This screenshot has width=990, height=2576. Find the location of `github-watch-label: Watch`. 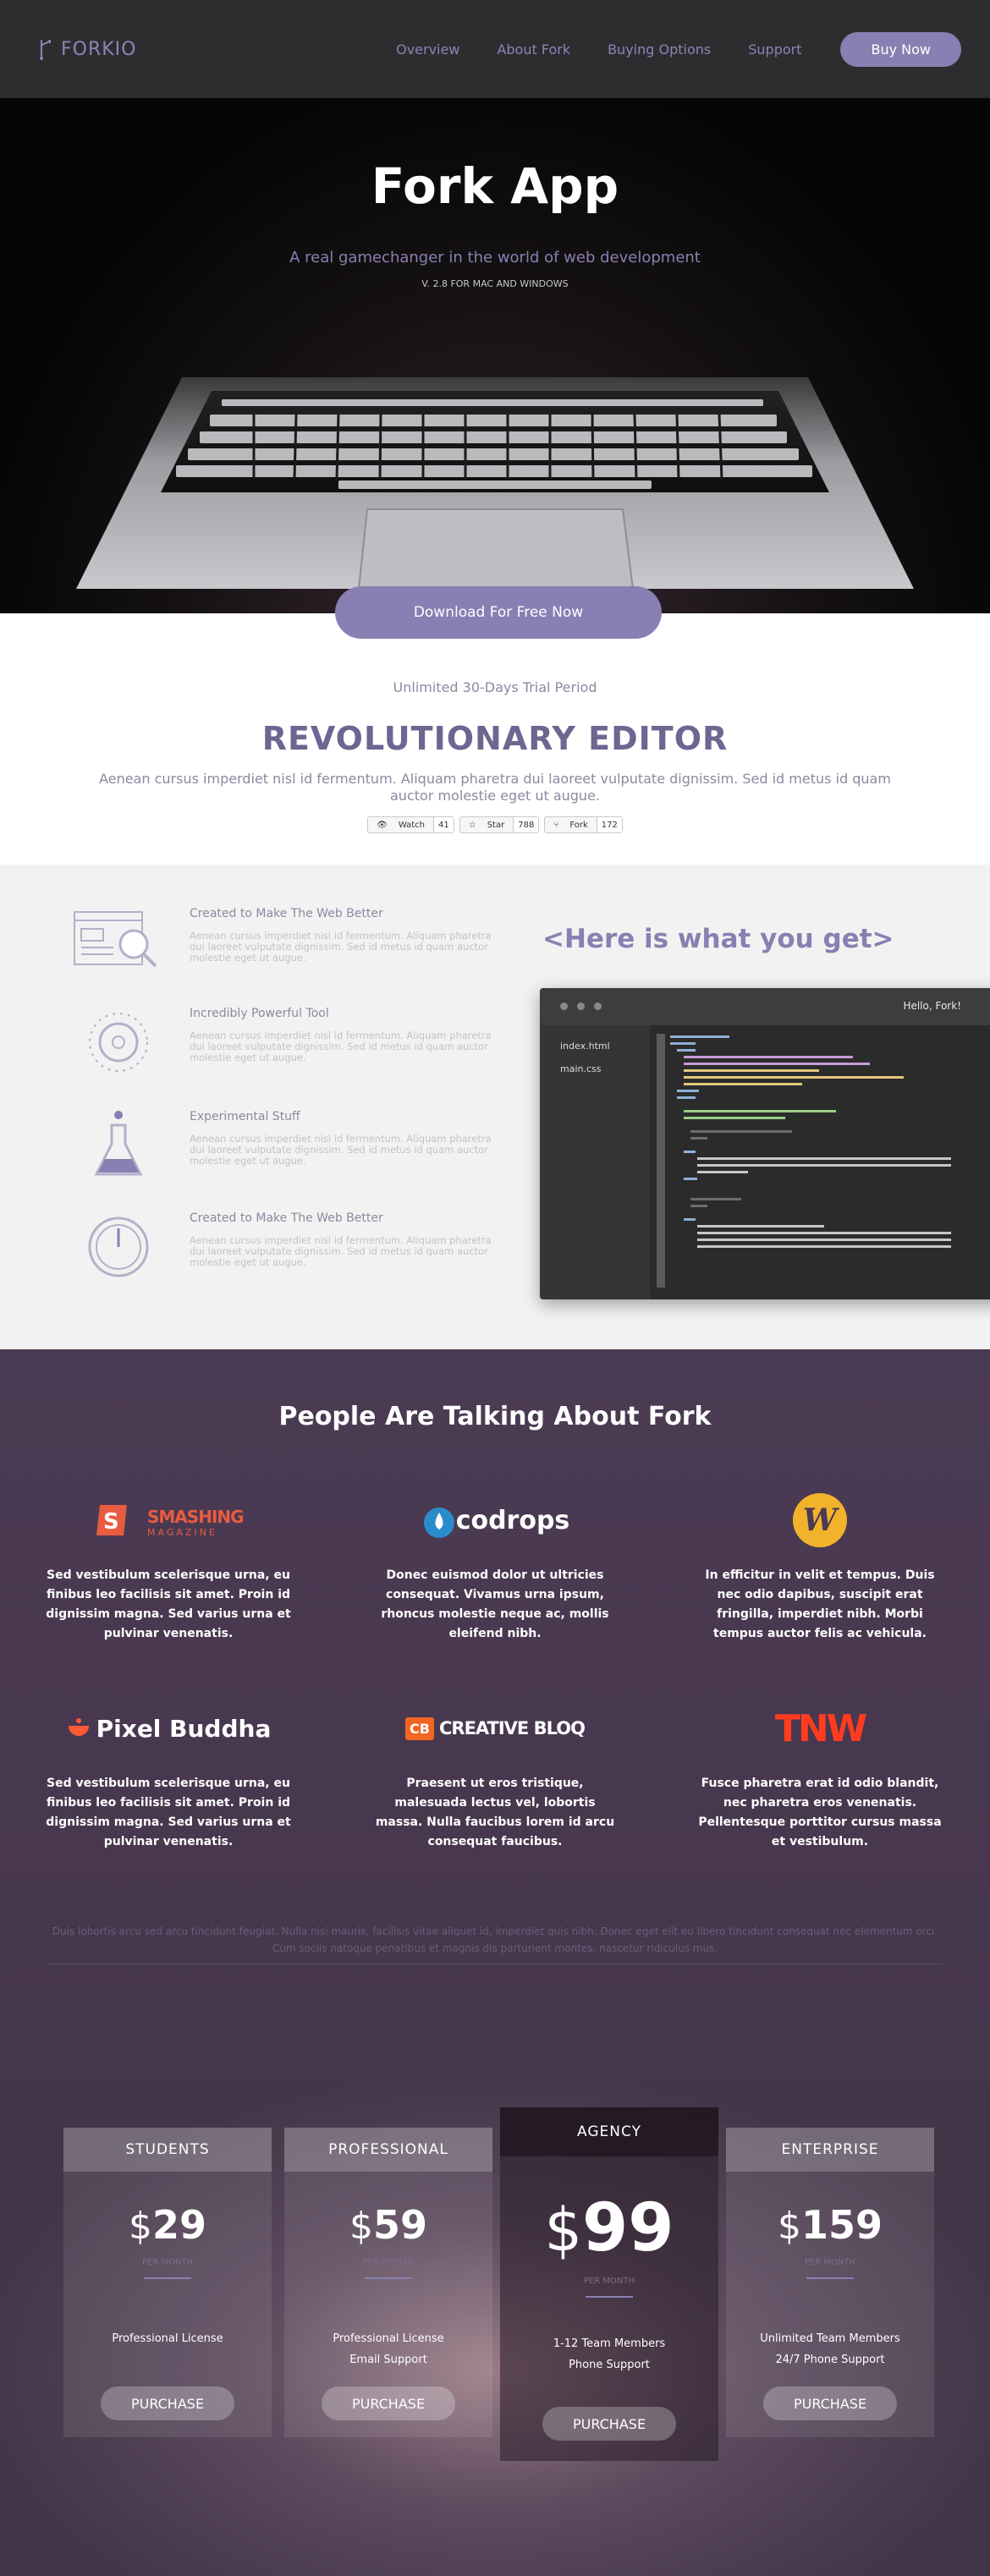

github-watch-label: Watch is located at coordinates (412, 825).